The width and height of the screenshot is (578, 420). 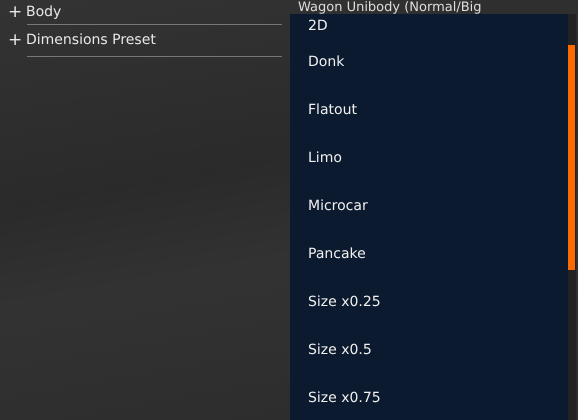 What do you see at coordinates (344, 398) in the screenshot?
I see `dropdown-option: Size x0.75` at bounding box center [344, 398].